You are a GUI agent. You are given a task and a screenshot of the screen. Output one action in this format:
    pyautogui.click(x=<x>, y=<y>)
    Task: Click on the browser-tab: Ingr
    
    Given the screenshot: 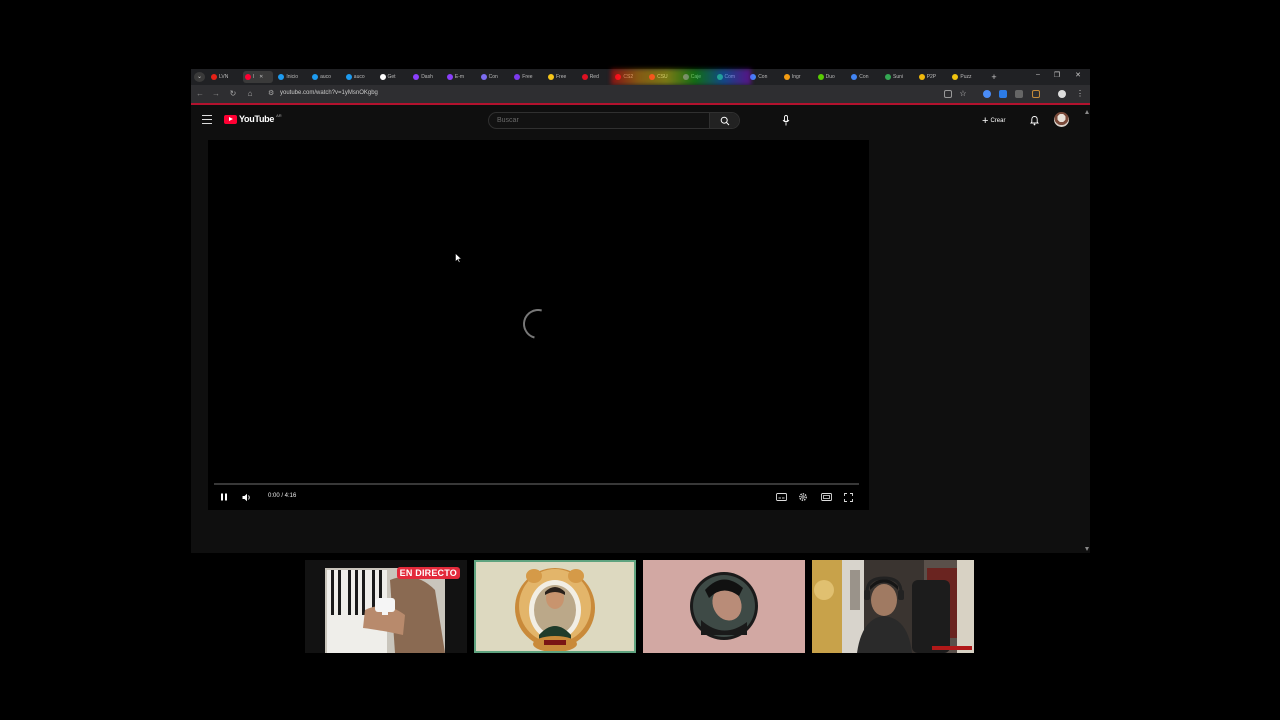 What is the action you would take?
    pyautogui.click(x=797, y=77)
    